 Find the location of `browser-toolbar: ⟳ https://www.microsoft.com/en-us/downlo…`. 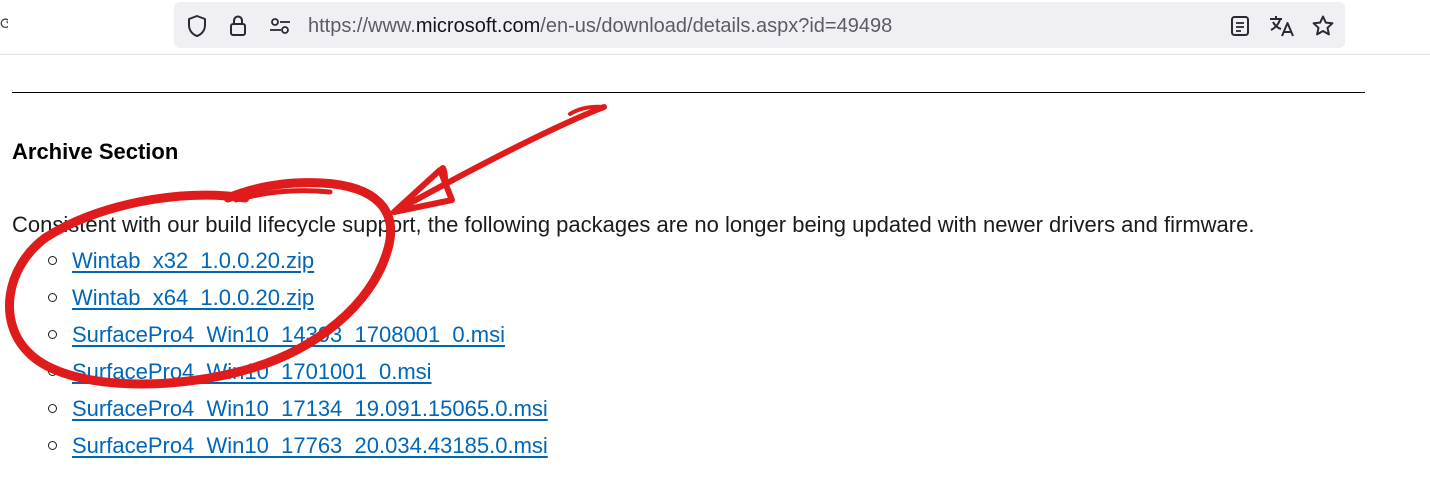

browser-toolbar: ⟳ https://www.microsoft.com/en-us/downlo… is located at coordinates (715, 27).